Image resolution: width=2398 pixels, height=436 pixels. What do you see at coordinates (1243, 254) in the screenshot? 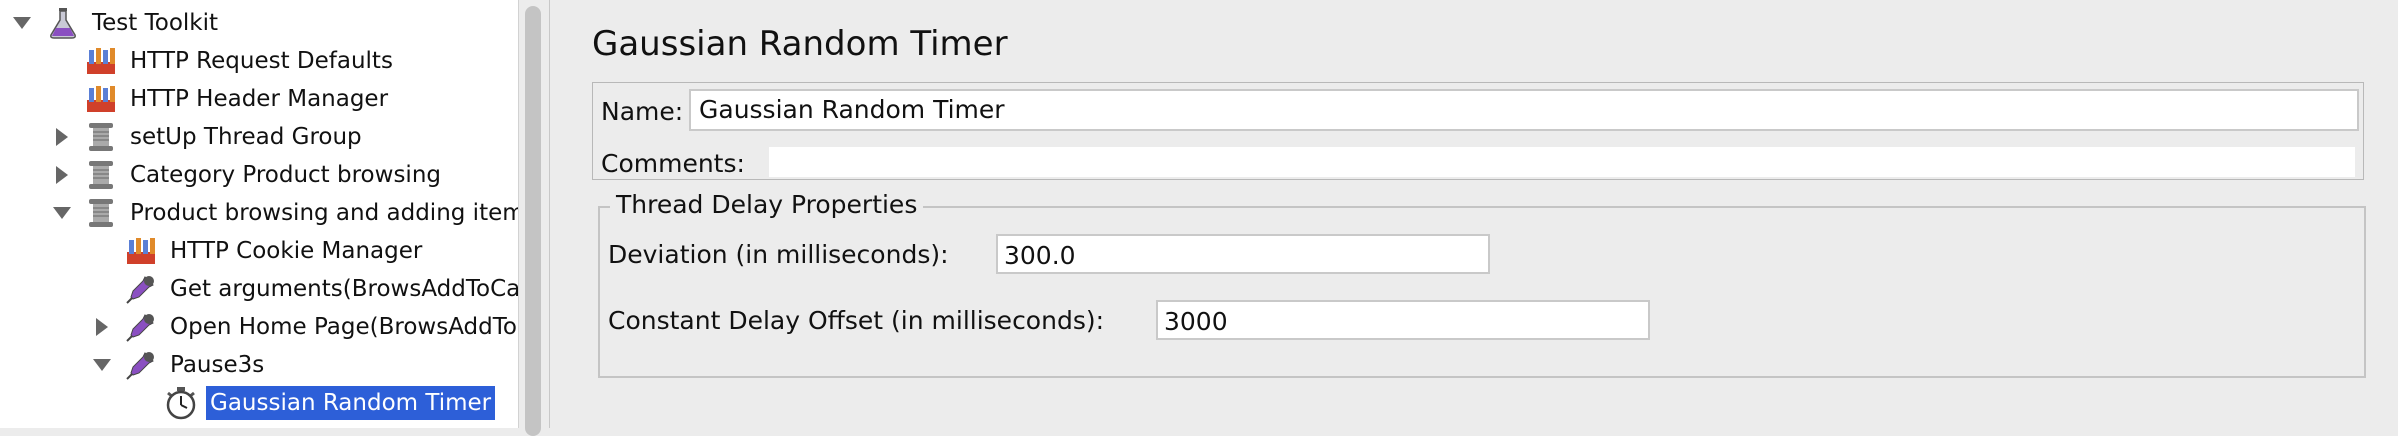
I see `deviation-input: 300.0` at bounding box center [1243, 254].